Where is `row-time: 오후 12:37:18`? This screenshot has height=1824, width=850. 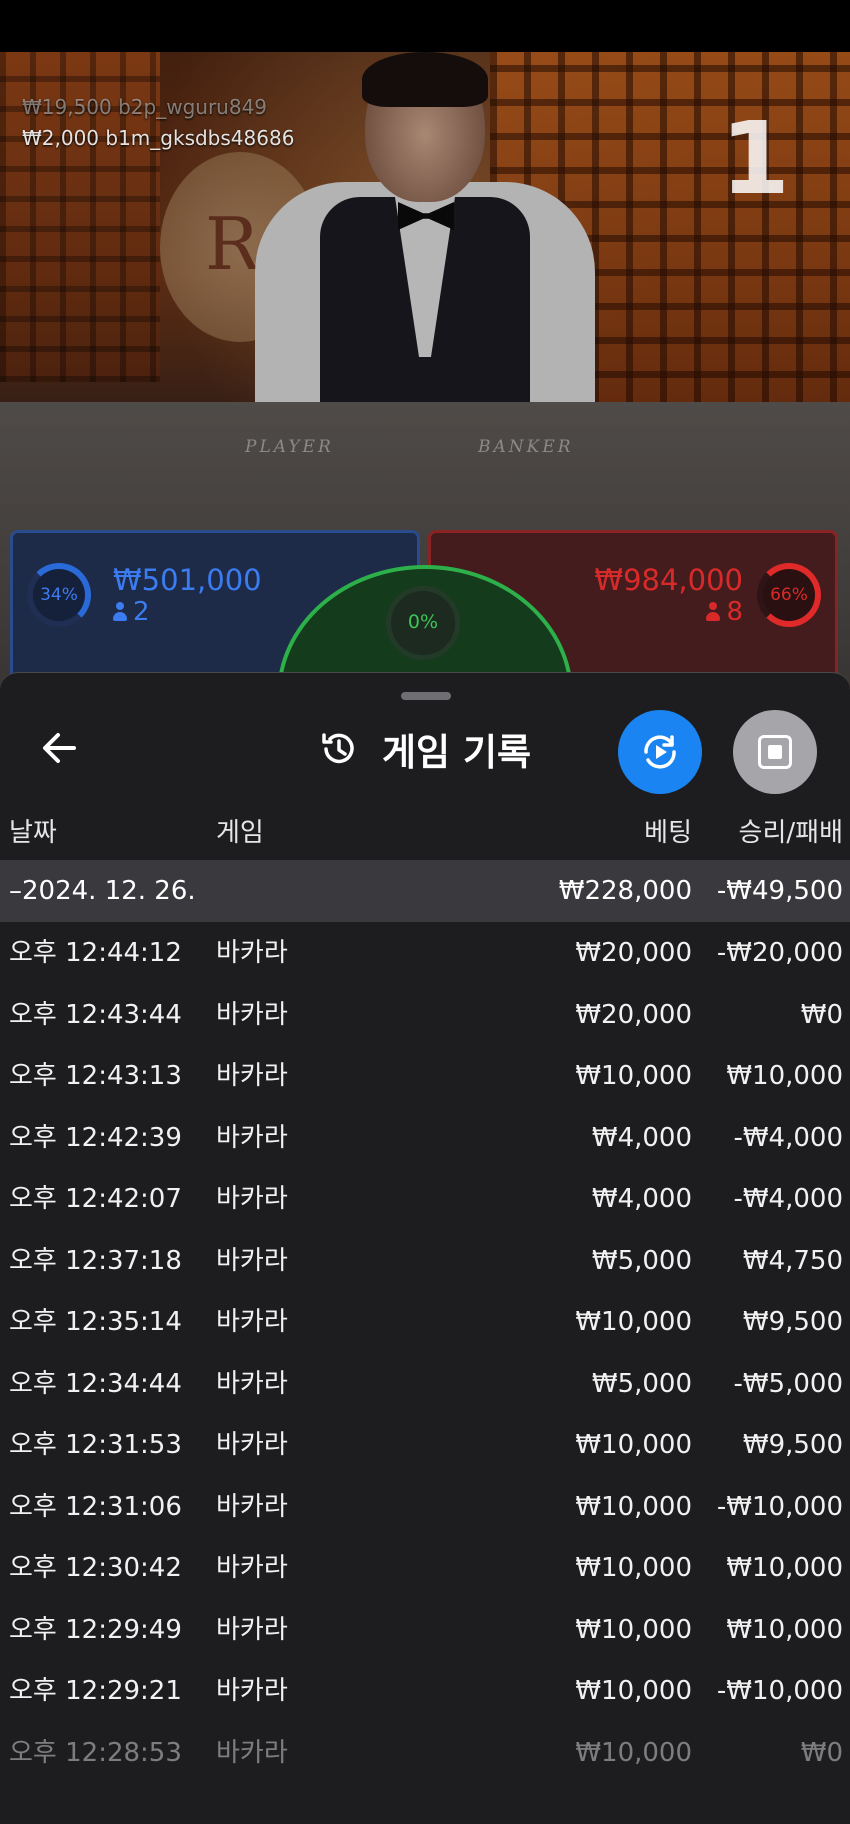
row-time: 오후 12:37:18 is located at coordinates (95, 1260).